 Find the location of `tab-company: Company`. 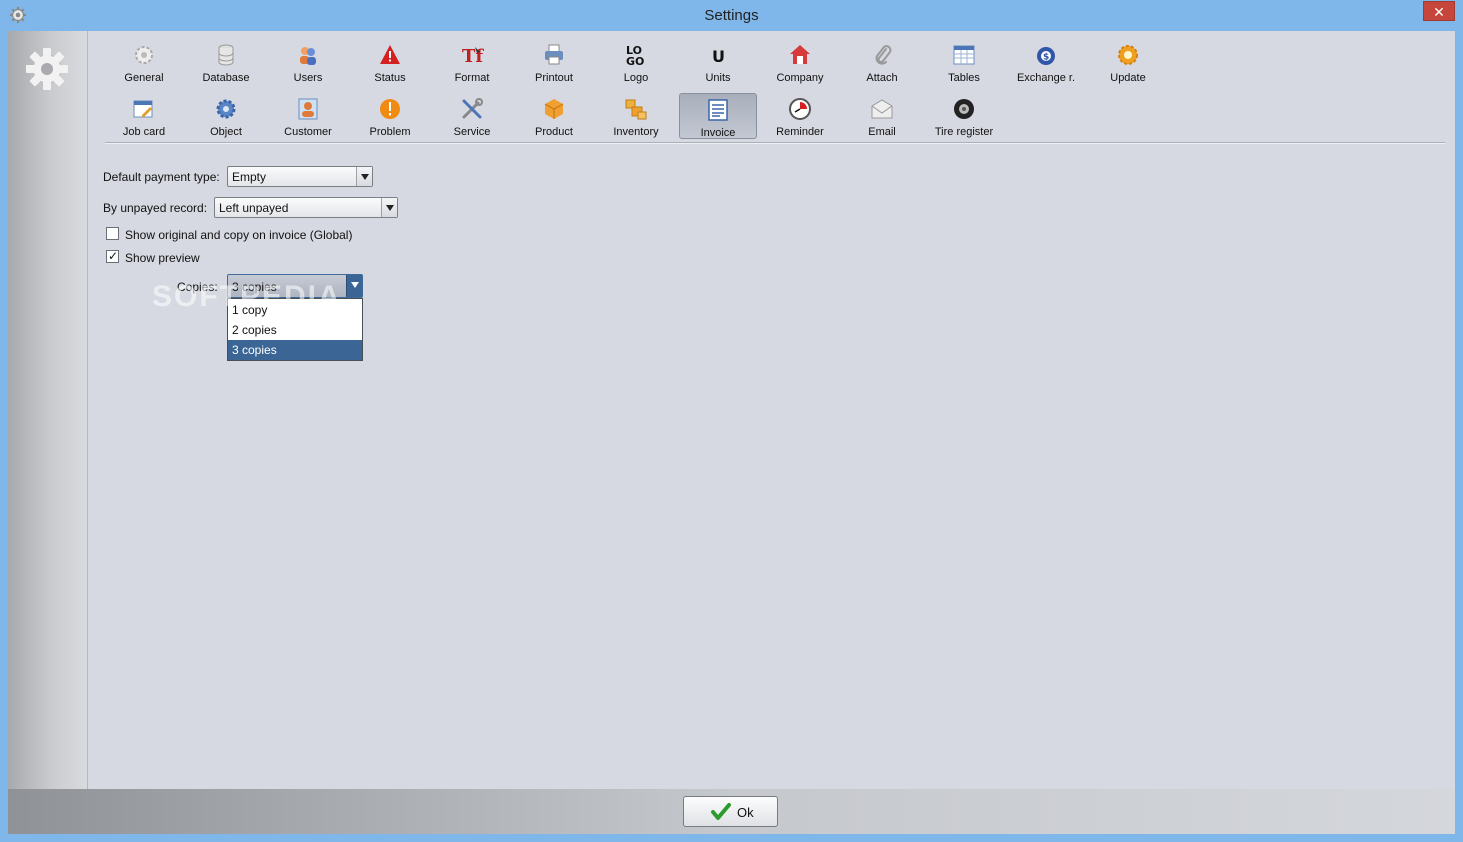

tab-company: Company is located at coordinates (800, 62).